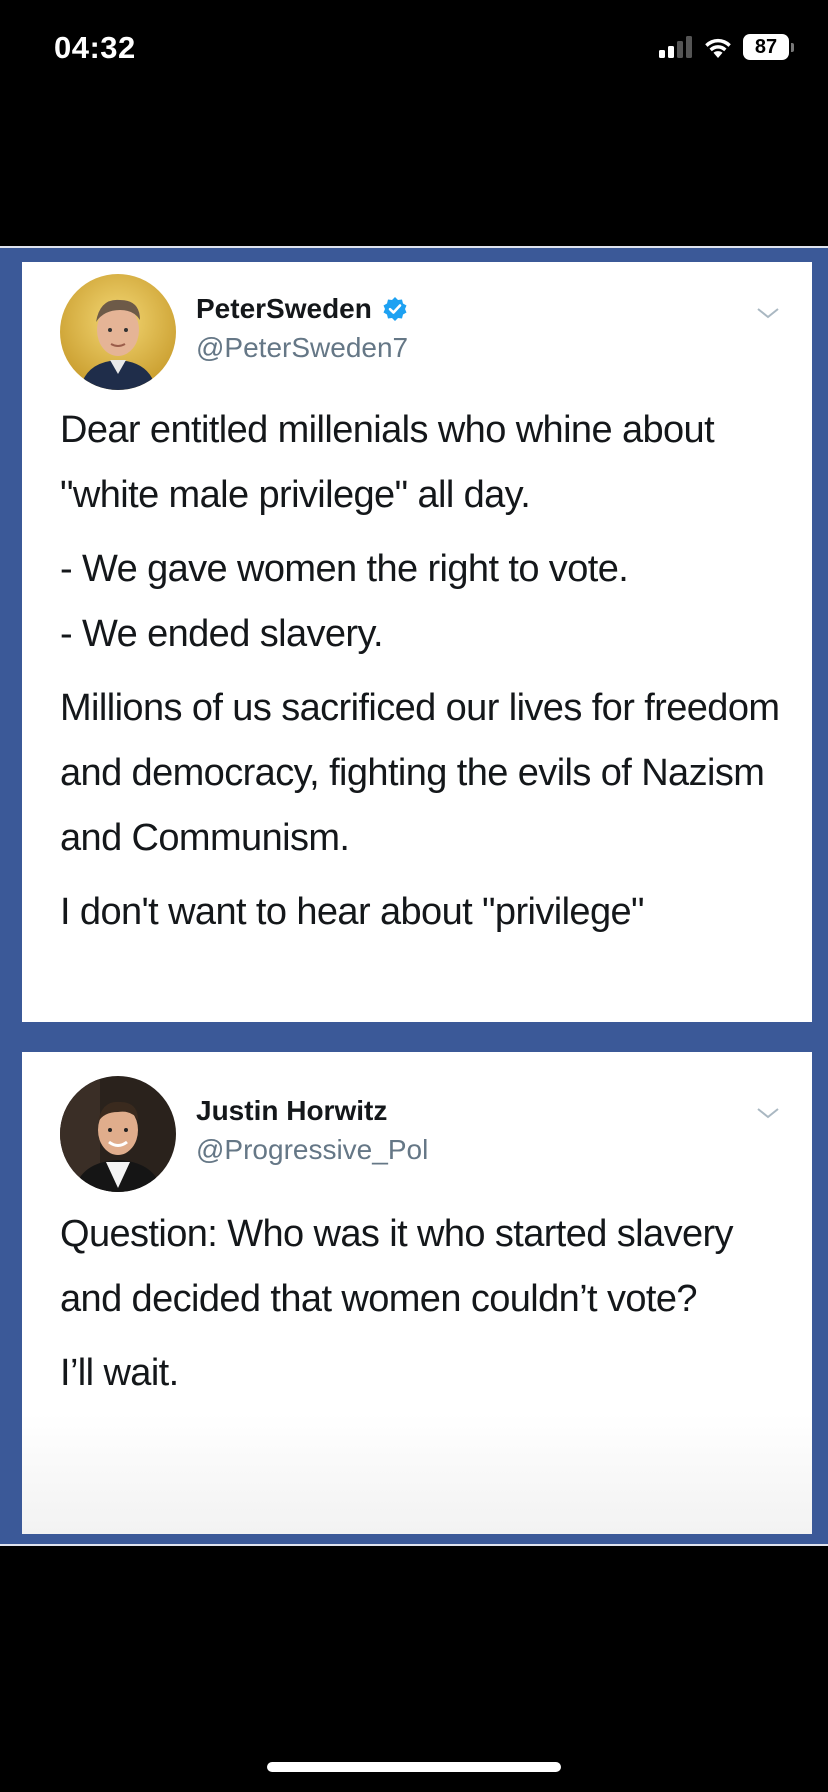  I want to click on cellular-signal-icon, so click(675, 47).